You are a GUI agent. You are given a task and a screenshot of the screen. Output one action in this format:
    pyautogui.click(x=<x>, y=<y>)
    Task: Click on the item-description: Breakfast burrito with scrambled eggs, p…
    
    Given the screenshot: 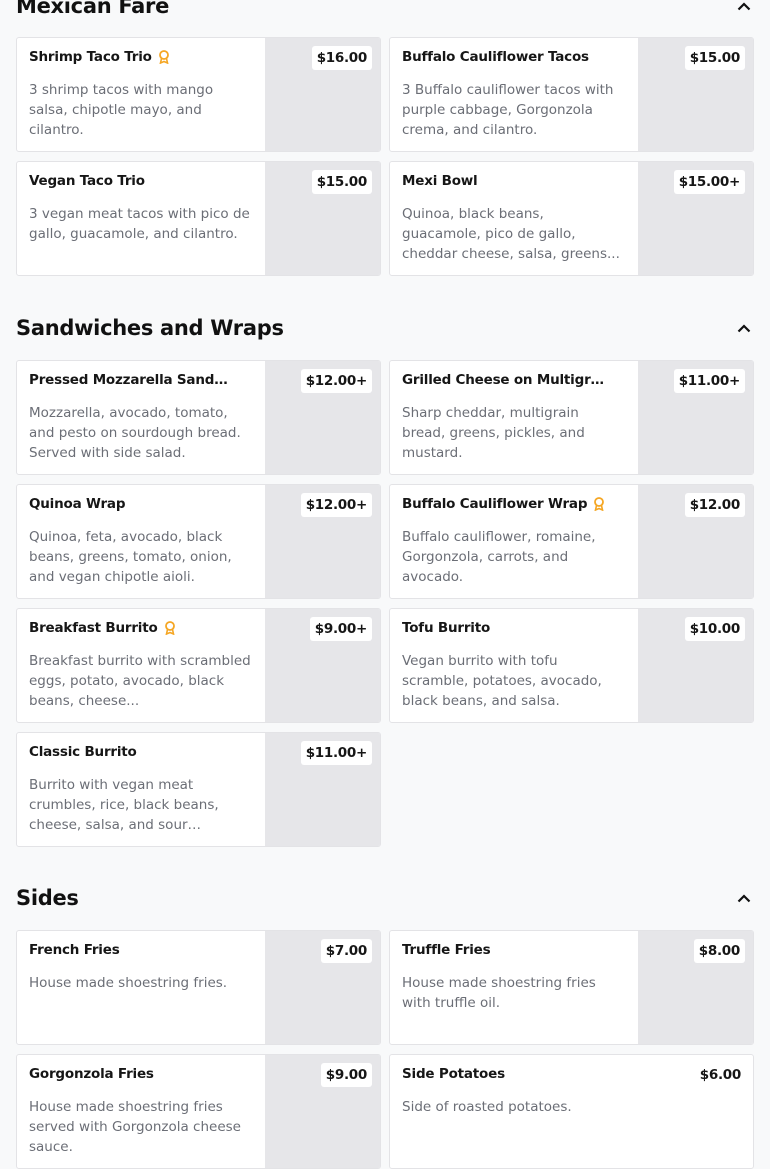 What is the action you would take?
    pyautogui.click(x=140, y=681)
    